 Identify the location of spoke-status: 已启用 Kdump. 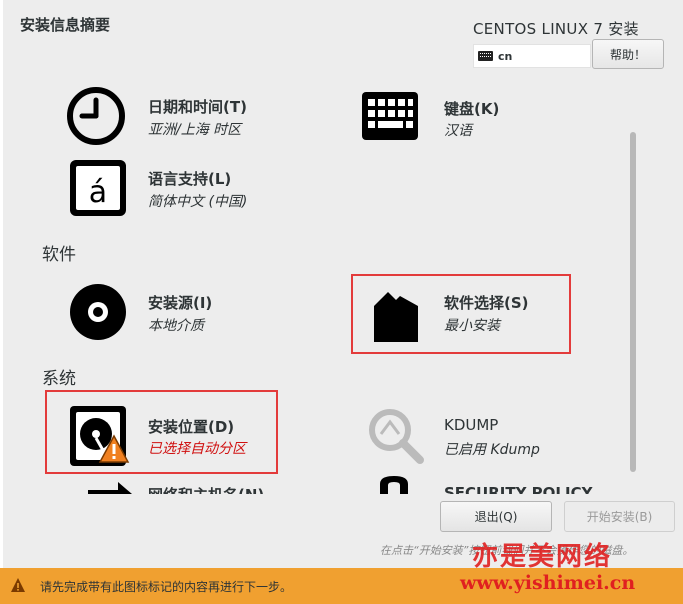
(492, 450).